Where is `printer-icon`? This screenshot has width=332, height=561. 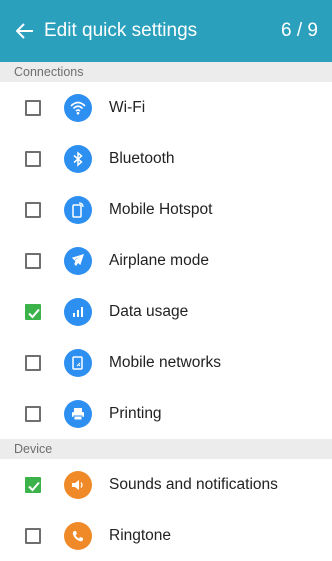 printer-icon is located at coordinates (78, 413).